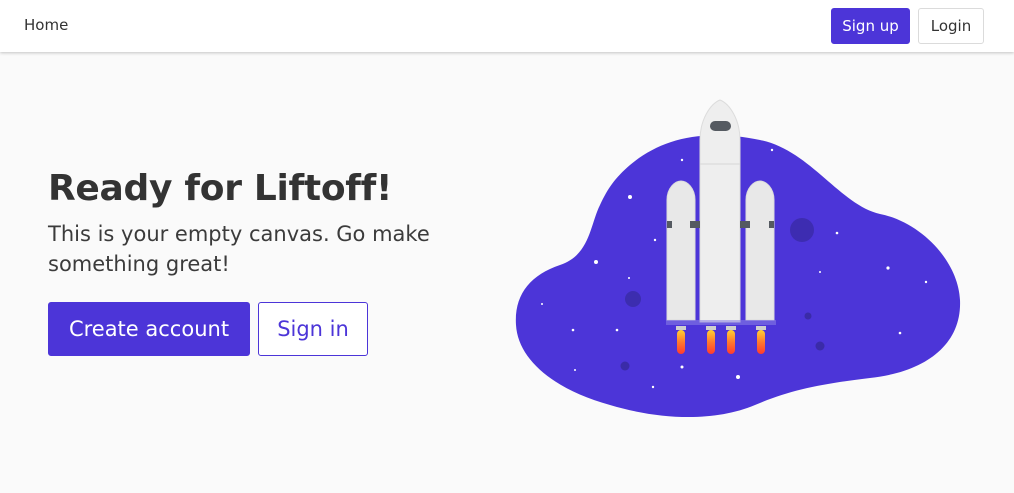 The height and width of the screenshot is (493, 1014). I want to click on signup-button: Sign up, so click(870, 26).